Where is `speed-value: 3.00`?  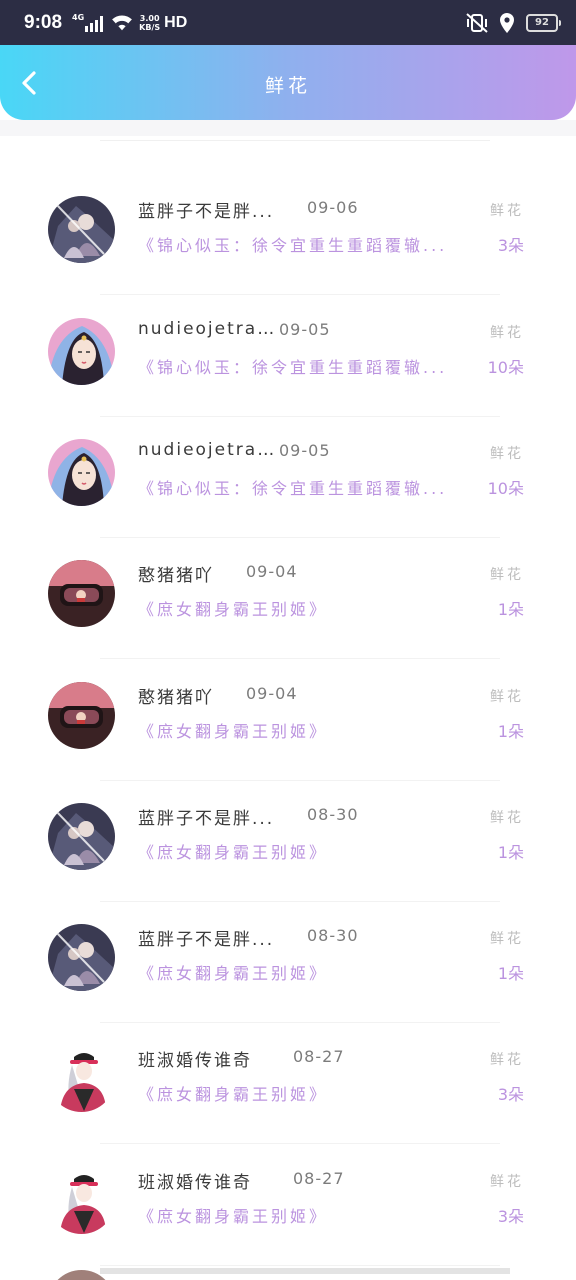
speed-value: 3.00 is located at coordinates (149, 18).